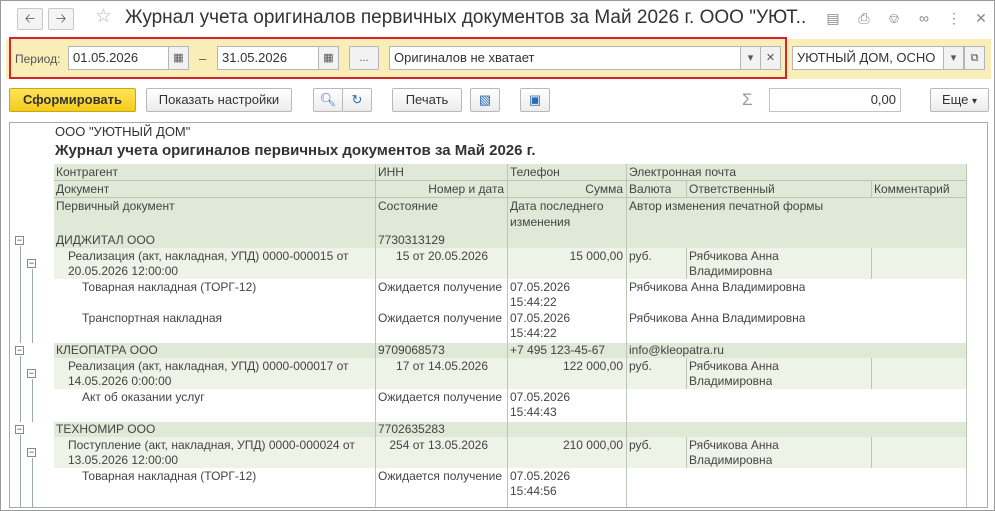  What do you see at coordinates (391, 172) in the screenshot?
I see `header-inn: ИНН` at bounding box center [391, 172].